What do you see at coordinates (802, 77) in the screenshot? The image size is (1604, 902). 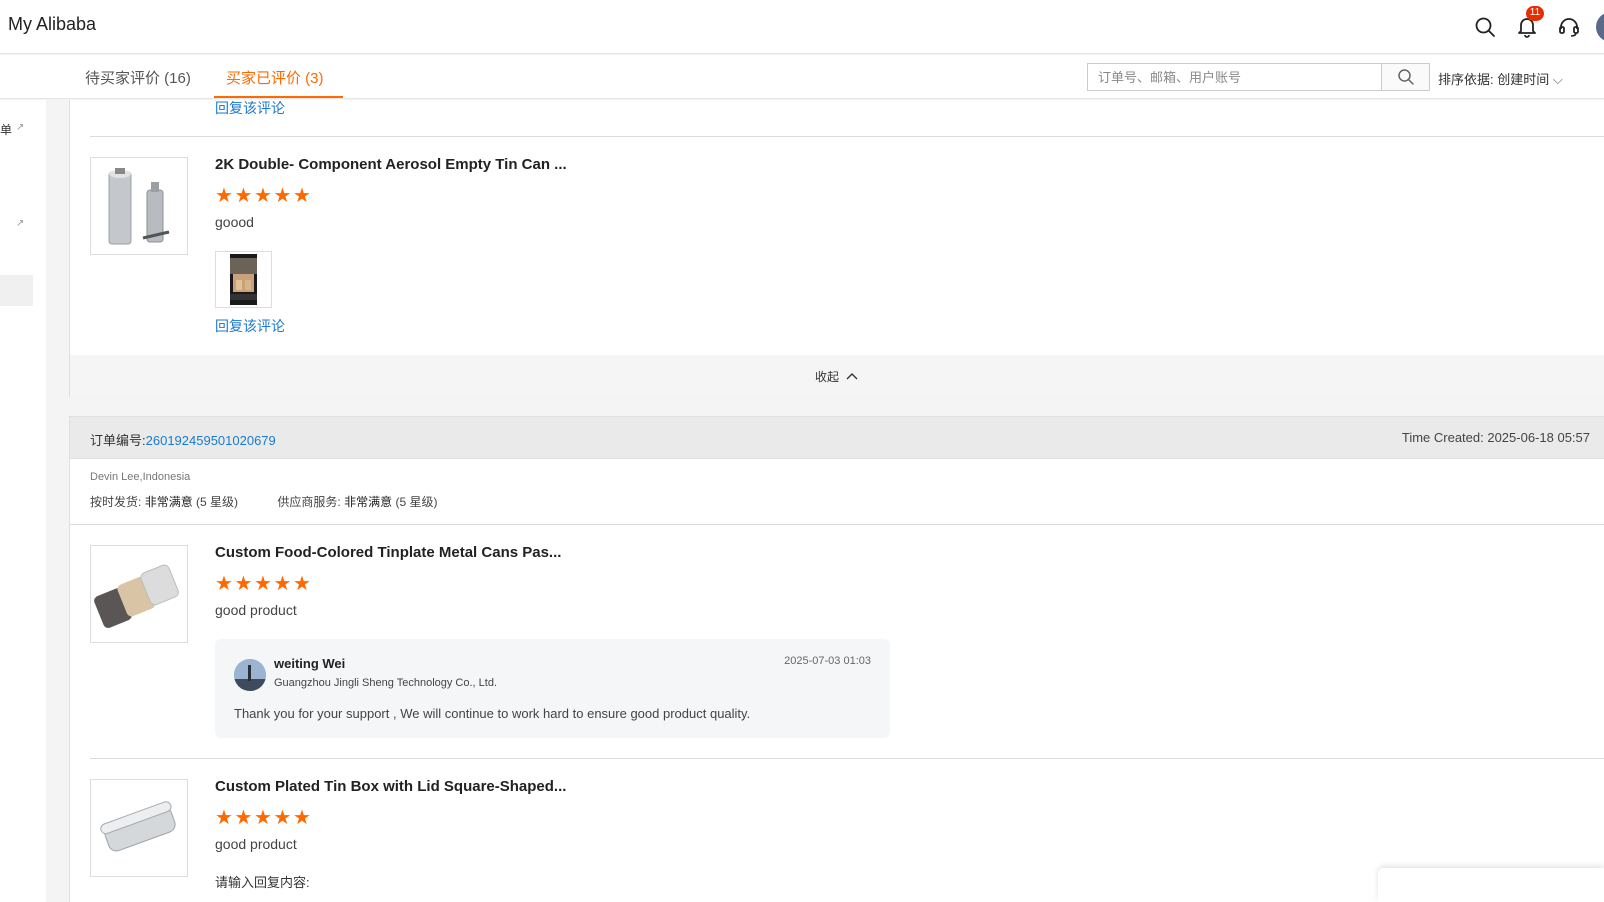 I see `review-tabs-bar: 待买家评价 (16) 买家已评价 (3) 排序依据: 创建时间 ⌵` at bounding box center [802, 77].